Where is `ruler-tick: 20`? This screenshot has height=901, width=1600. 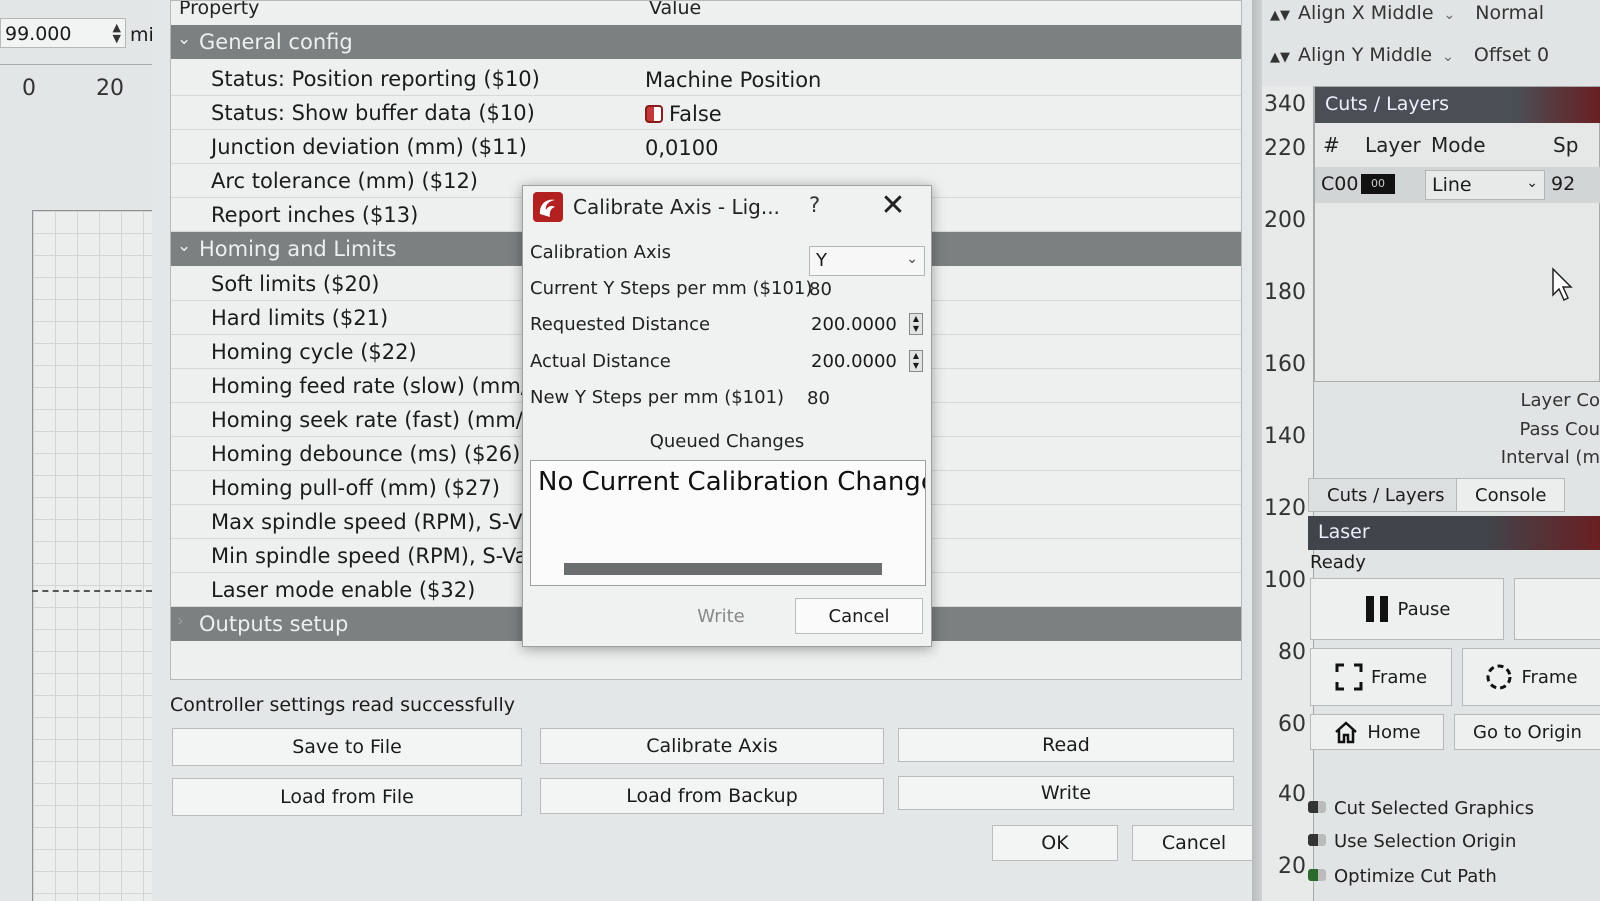
ruler-tick: 20 is located at coordinates (1292, 866).